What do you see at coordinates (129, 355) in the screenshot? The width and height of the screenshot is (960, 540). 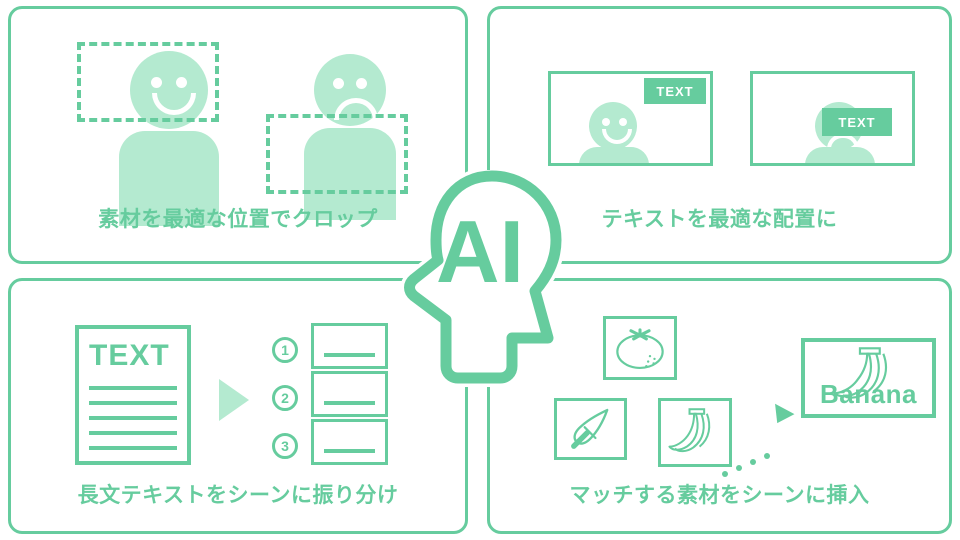 I see `document-title: TEXT` at bounding box center [129, 355].